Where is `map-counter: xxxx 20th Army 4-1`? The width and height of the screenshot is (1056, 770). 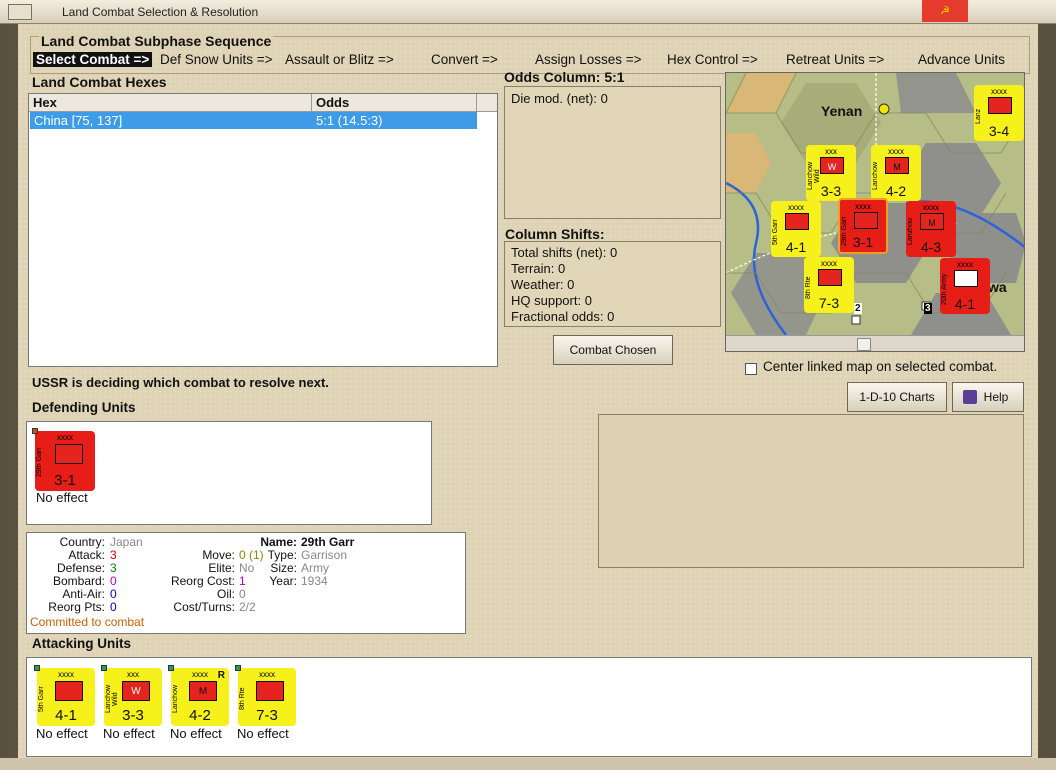
map-counter: xxxx 20th Army 4-1 is located at coordinates (965, 286).